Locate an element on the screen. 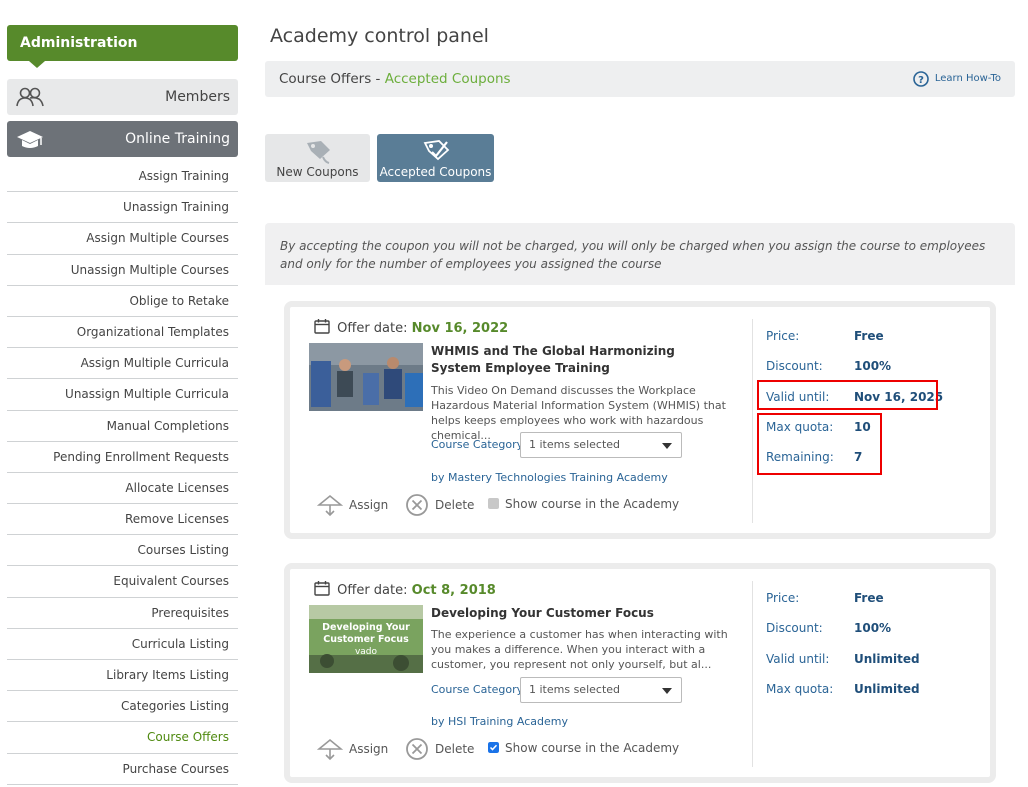  tab-new-coupons-label: New Coupons is located at coordinates (317, 172).